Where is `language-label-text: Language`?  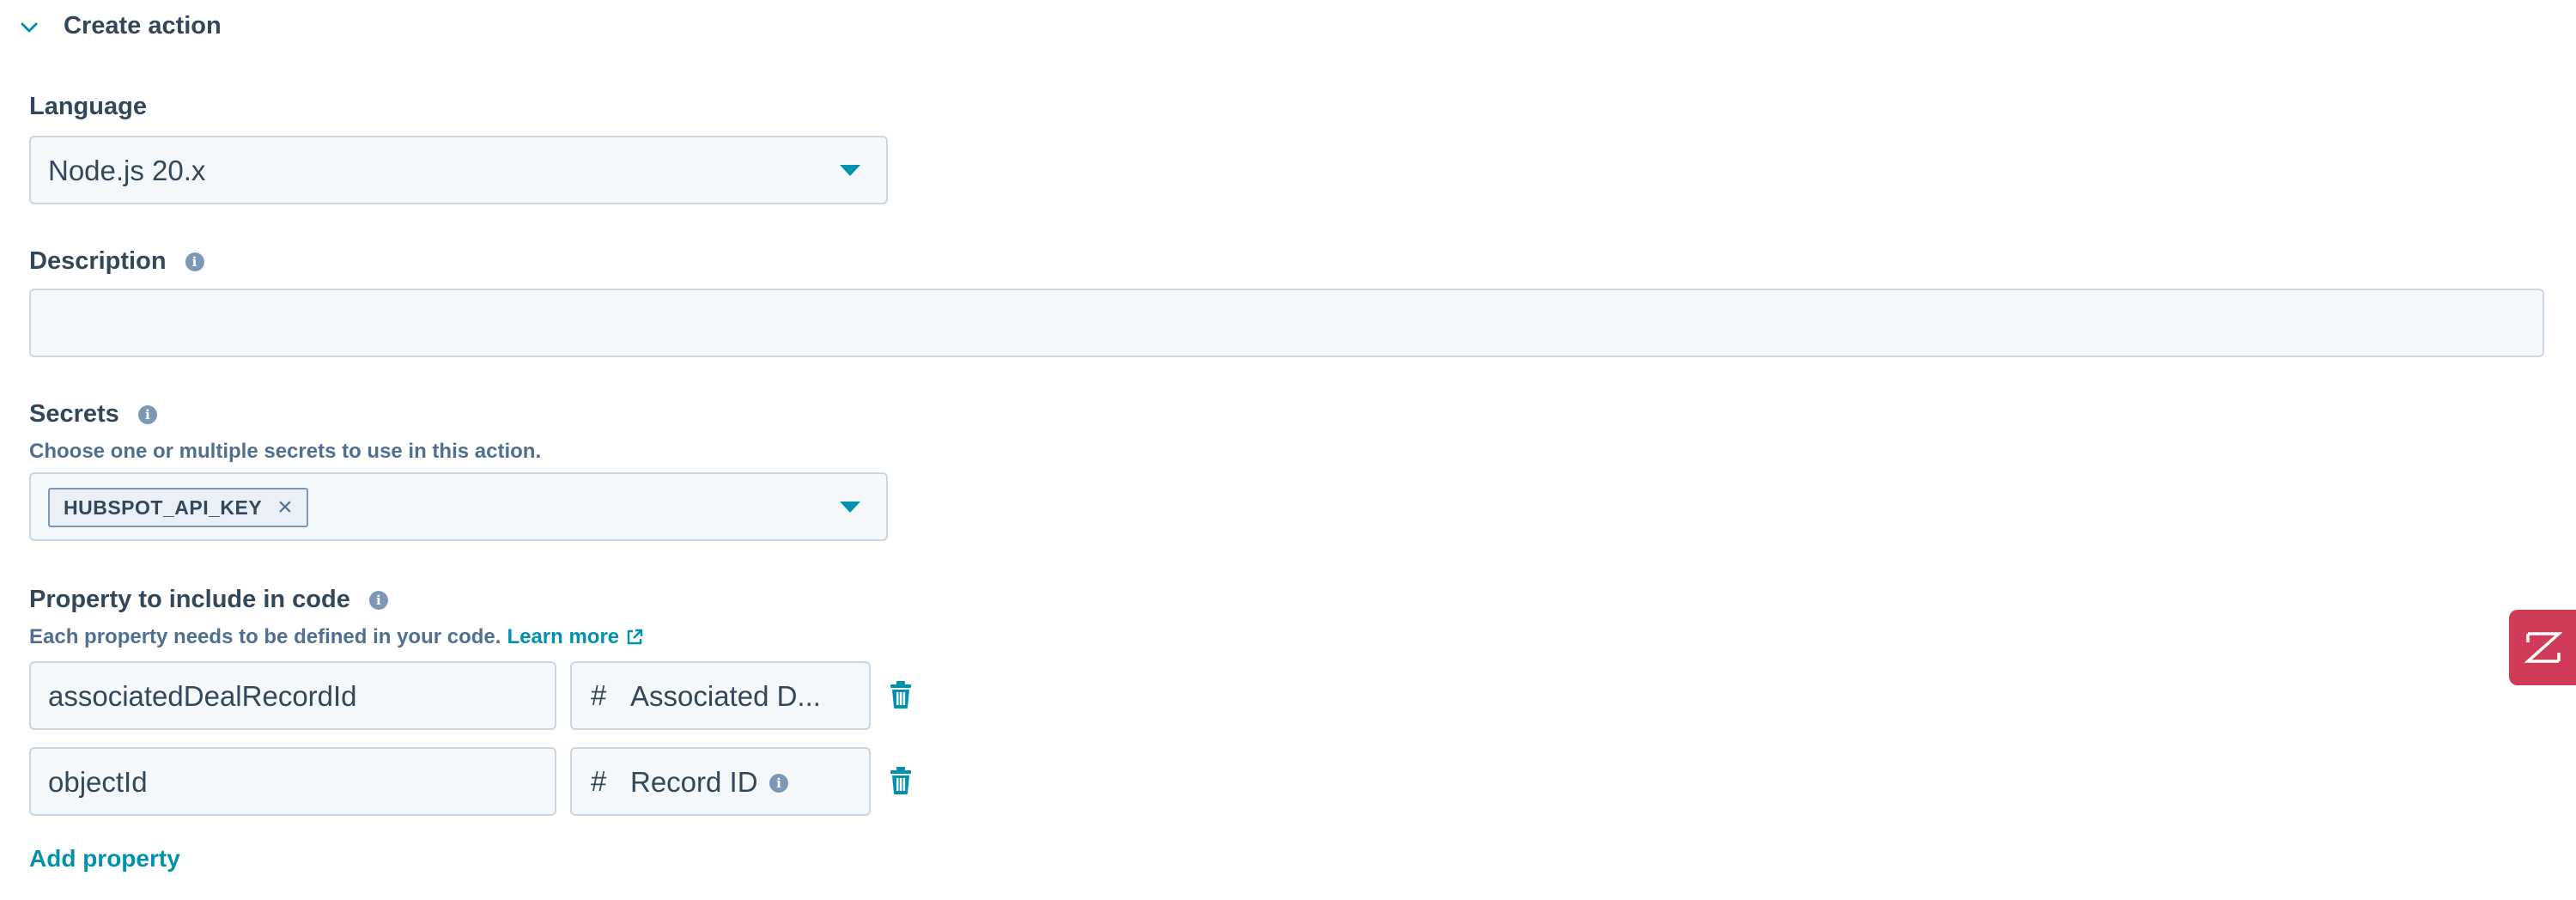 language-label-text: Language is located at coordinates (88, 106).